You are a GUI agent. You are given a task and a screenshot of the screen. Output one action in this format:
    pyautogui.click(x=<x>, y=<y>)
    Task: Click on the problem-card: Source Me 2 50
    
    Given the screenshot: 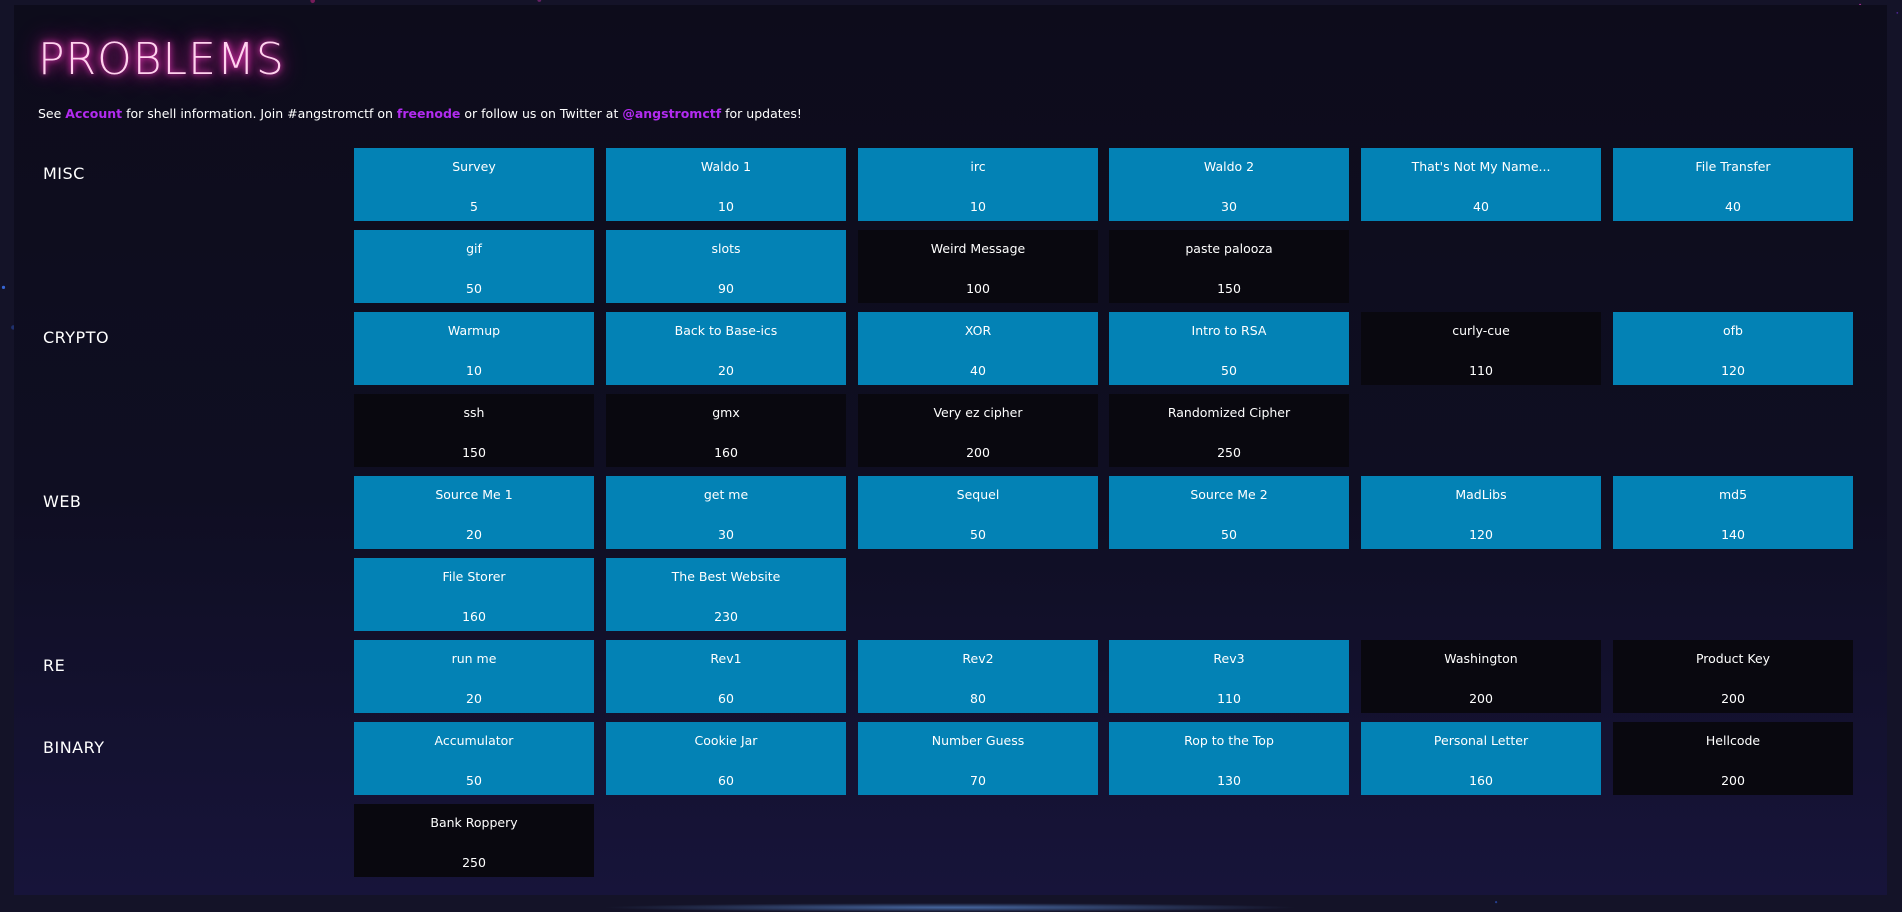 What is the action you would take?
    pyautogui.click(x=1229, y=512)
    